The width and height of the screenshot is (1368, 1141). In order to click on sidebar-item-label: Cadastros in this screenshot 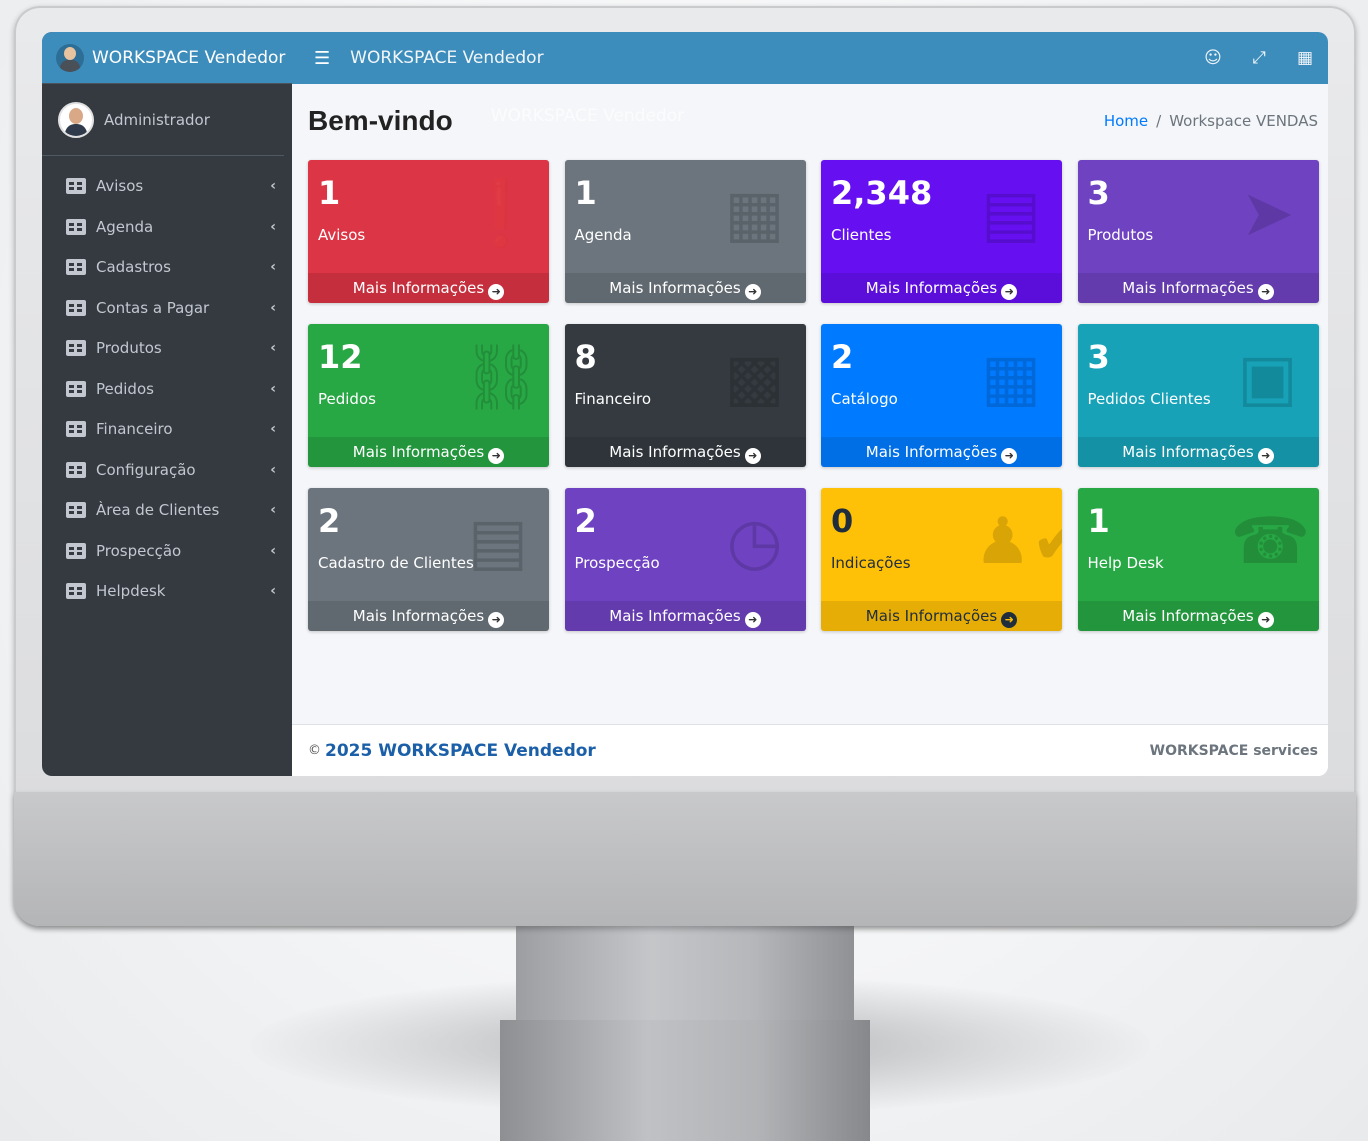, I will do `click(133, 267)`.